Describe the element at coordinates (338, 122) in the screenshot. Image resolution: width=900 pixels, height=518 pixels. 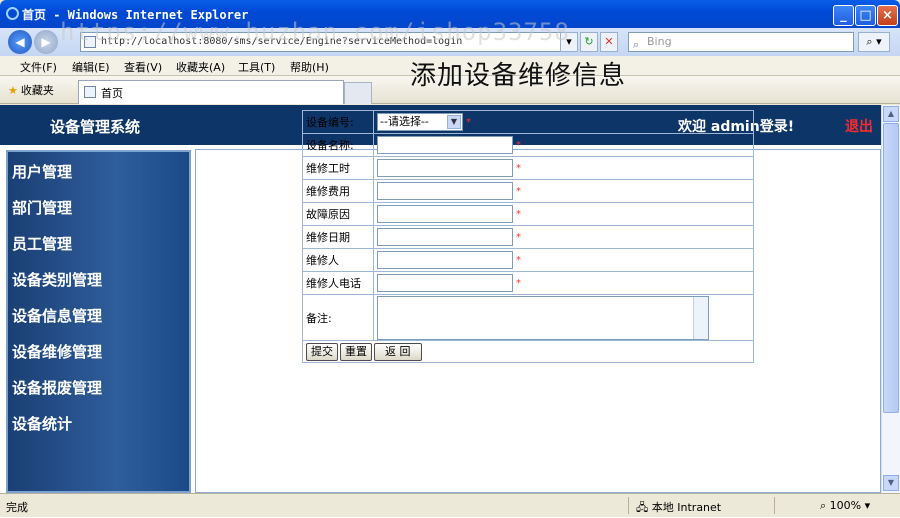
I see `field-label: 设备编号:` at that location.